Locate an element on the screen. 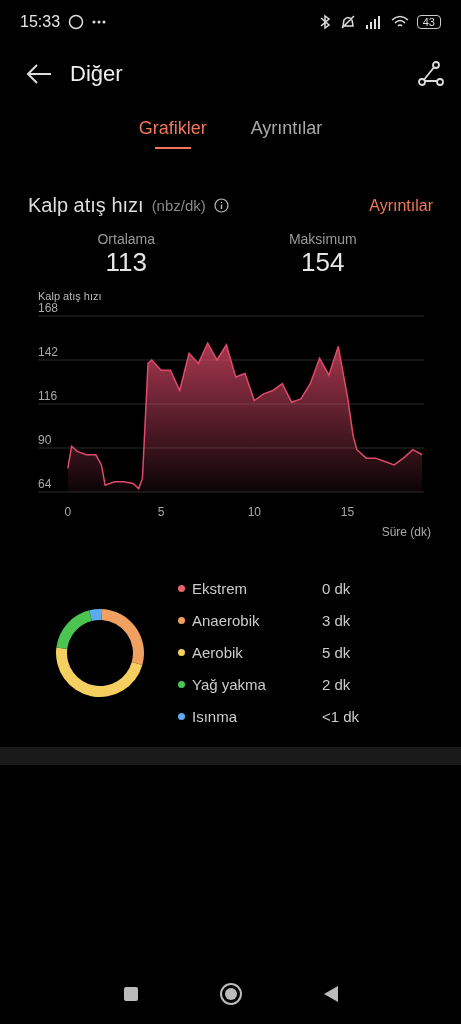 The width and height of the screenshot is (461, 1024). square-nav-icon is located at coordinates (130, 994).